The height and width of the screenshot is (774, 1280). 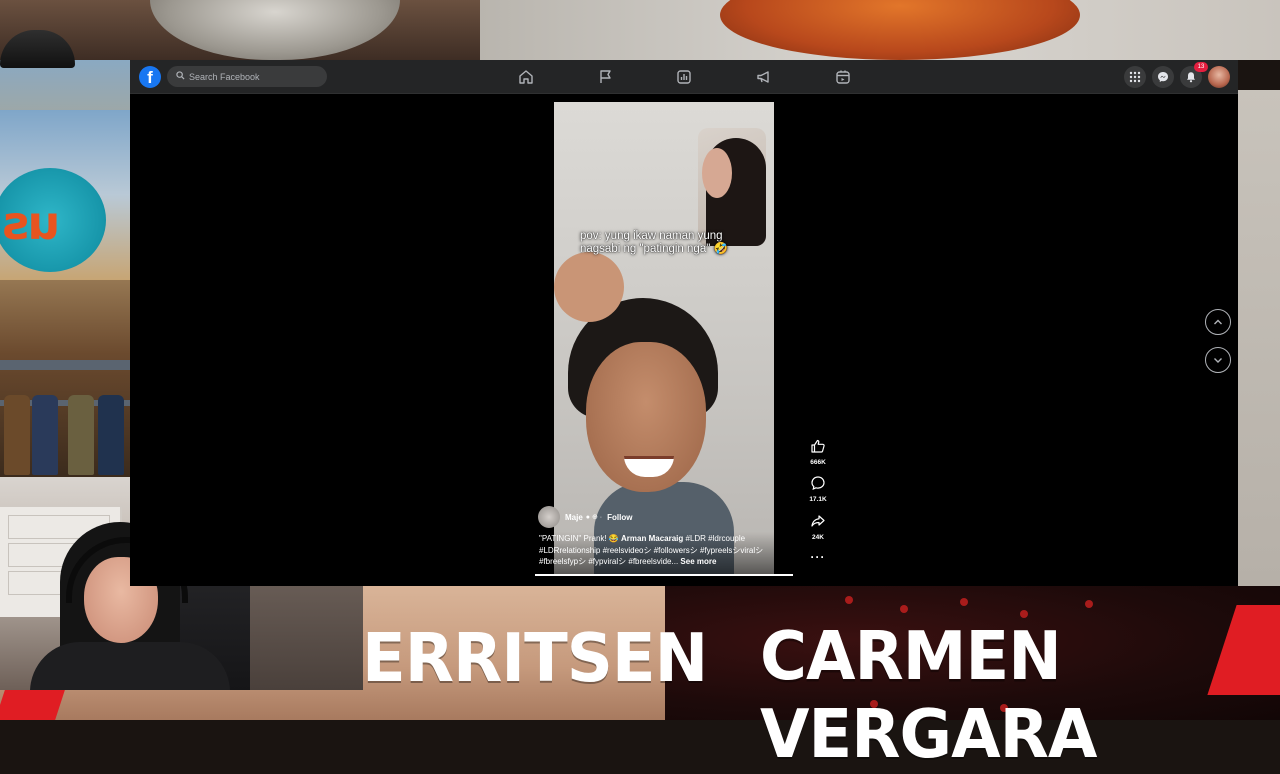 What do you see at coordinates (698, 561) in the screenshot?
I see `see-more-link: See more` at bounding box center [698, 561].